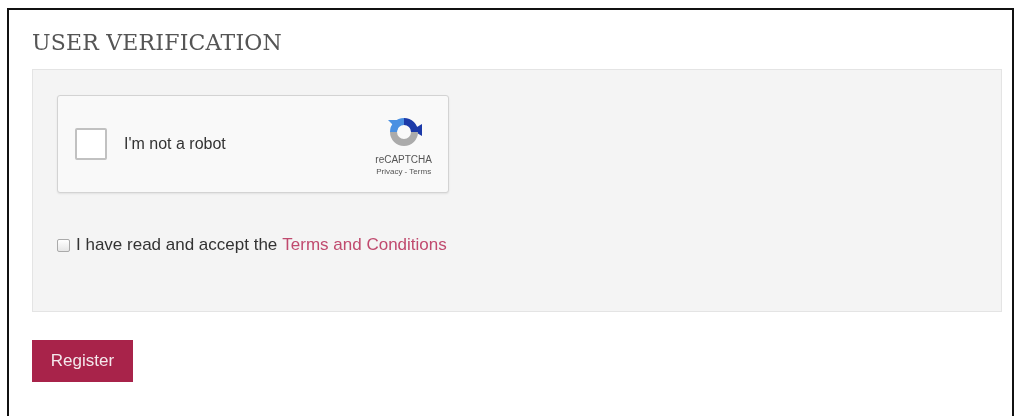 This screenshot has width=1016, height=416. I want to click on captcha-label: I'm not a robot, so click(175, 144).